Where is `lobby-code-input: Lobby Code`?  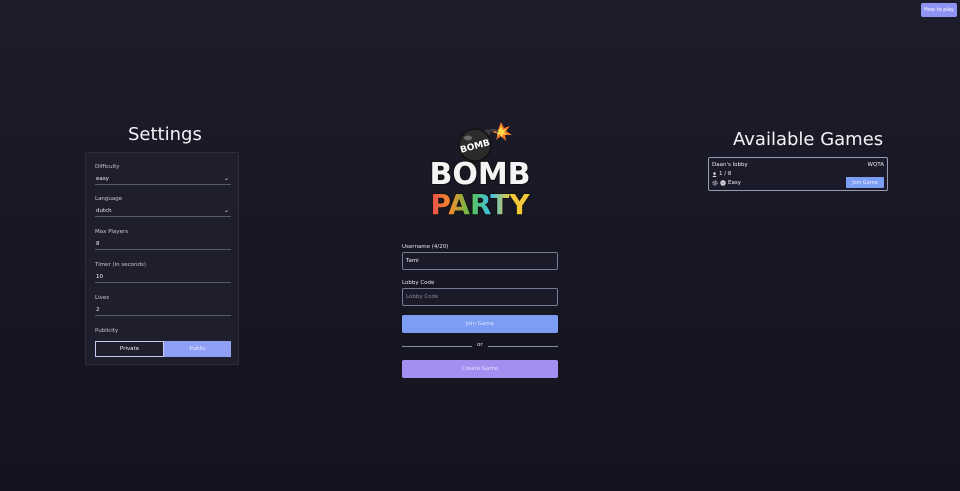 lobby-code-input: Lobby Code is located at coordinates (480, 297).